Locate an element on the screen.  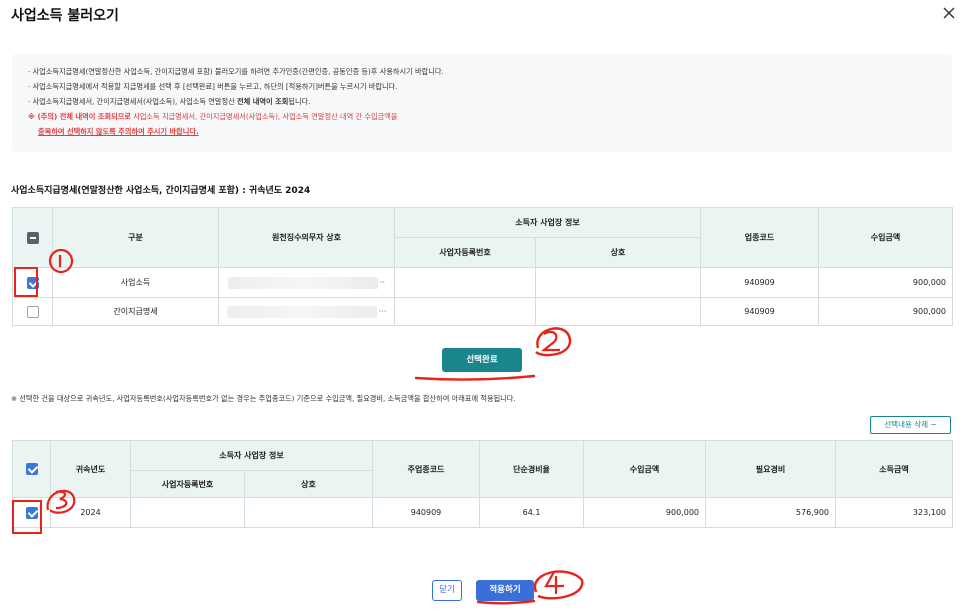
table-row: 사업소득 ·· 940909 900,000 is located at coordinates (483, 282).